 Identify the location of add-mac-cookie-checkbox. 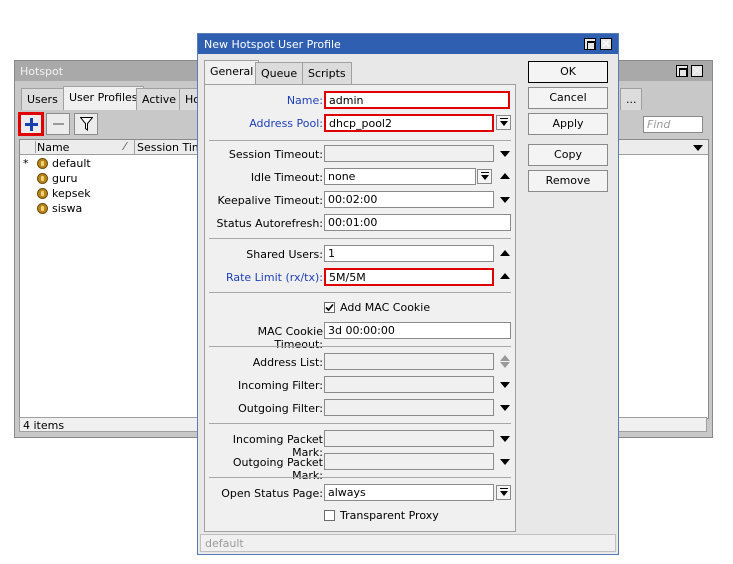
(329, 307).